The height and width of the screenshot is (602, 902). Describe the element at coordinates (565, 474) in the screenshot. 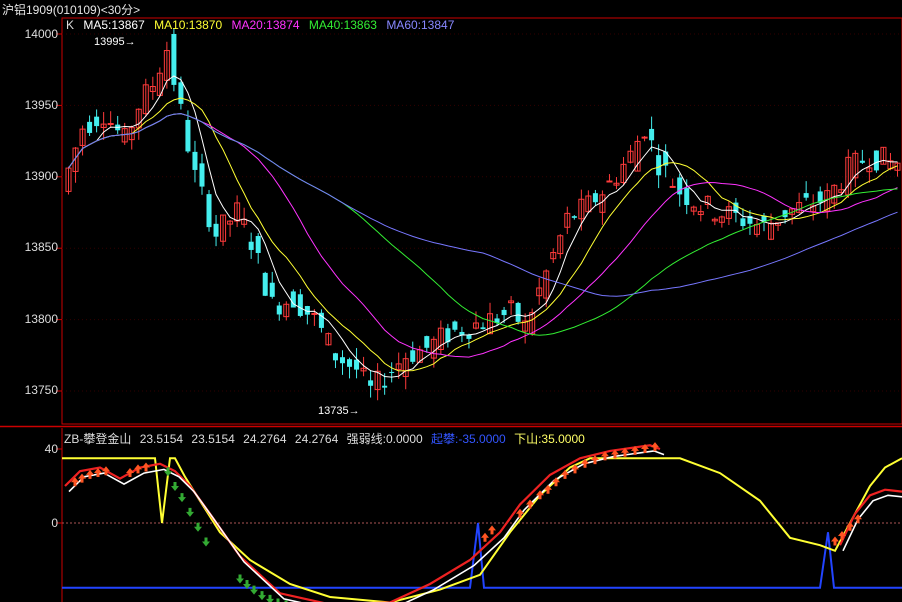

I see `climb-arrow-icon` at that location.